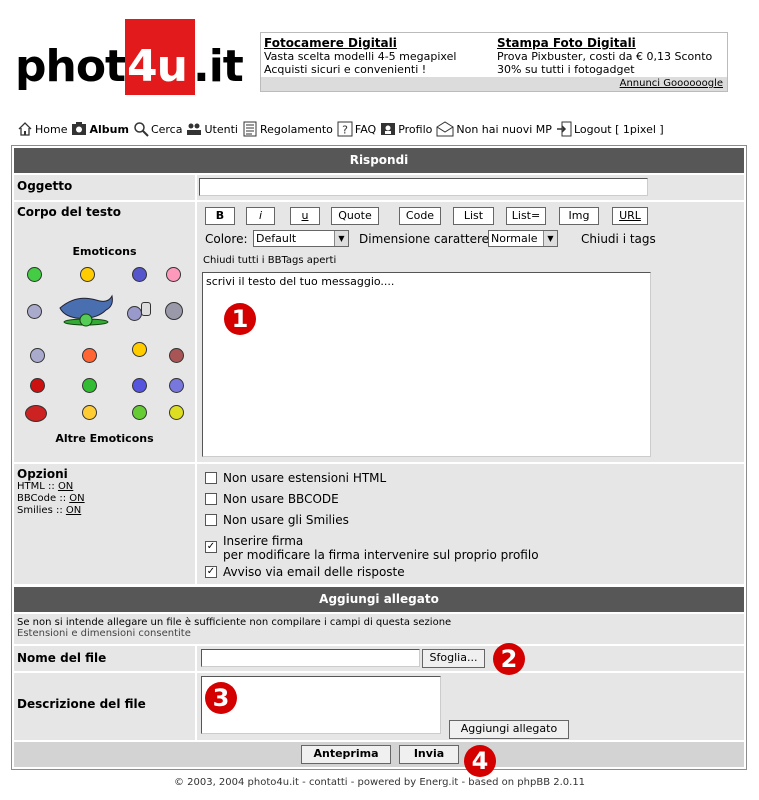 The width and height of the screenshot is (759, 800). What do you see at coordinates (100, 129) in the screenshot?
I see `nav-album: Album` at bounding box center [100, 129].